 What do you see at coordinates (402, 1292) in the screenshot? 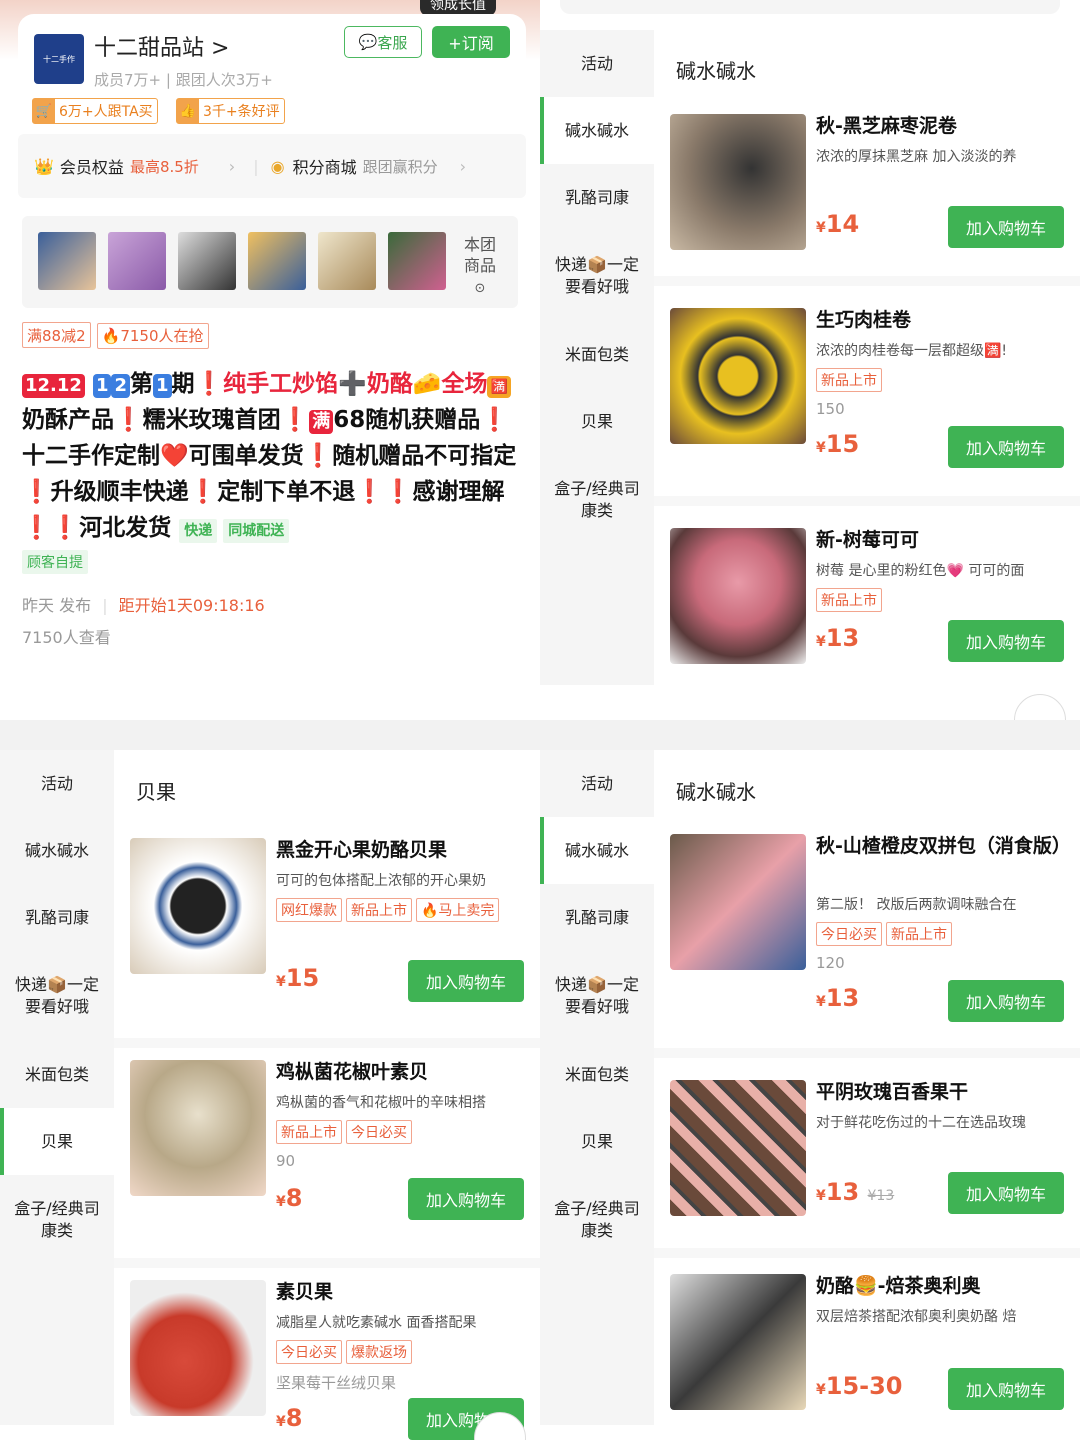
I see `product-name: 素贝果` at bounding box center [402, 1292].